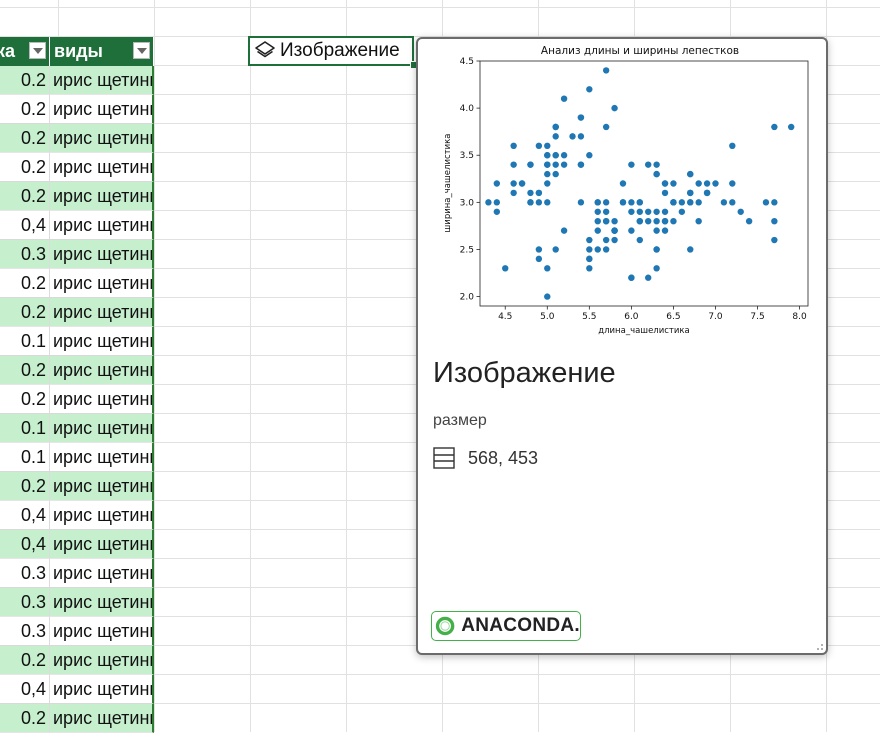 The width and height of the screenshot is (880, 733). Describe the element at coordinates (25, 51) in the screenshot. I see `column-header-petal-width: ка` at that location.